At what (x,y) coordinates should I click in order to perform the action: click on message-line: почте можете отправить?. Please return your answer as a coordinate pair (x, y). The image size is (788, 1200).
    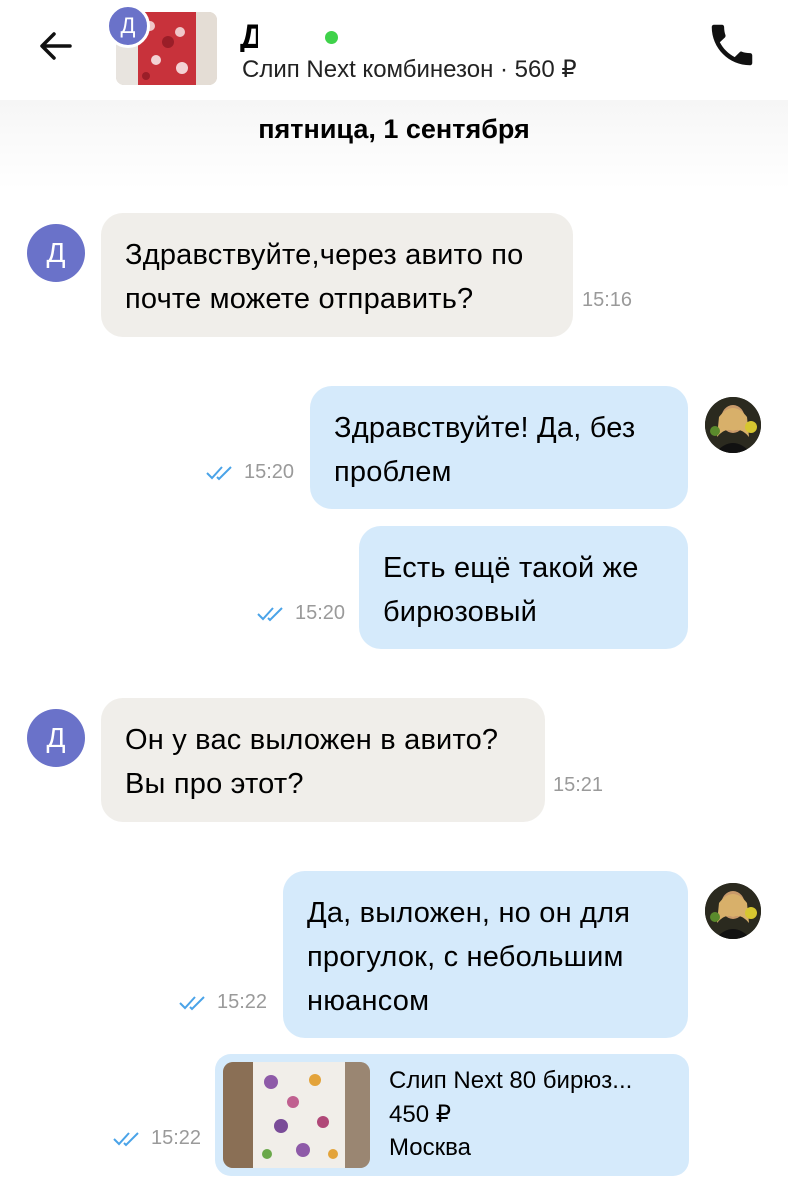
    Looking at the image, I should click on (299, 299).